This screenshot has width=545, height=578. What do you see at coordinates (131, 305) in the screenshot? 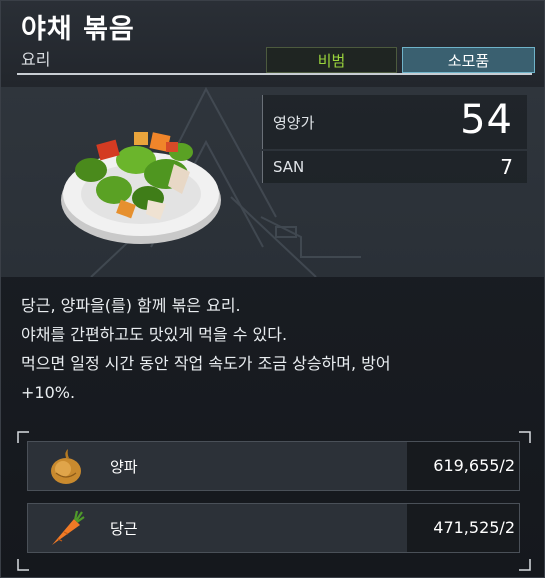
I see `description-line: 당근, 양파을(를) 함께 볶은 요리.` at bounding box center [131, 305].